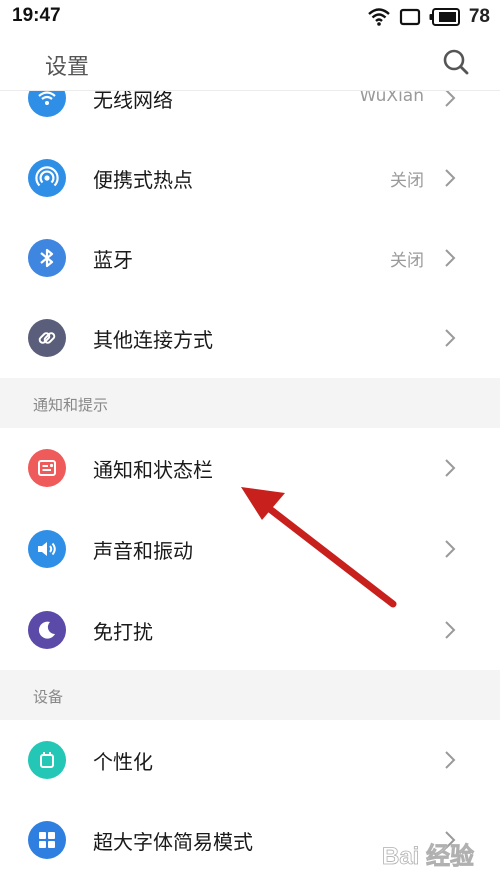 This screenshot has width=500, height=889. Describe the element at coordinates (250, 338) in the screenshot. I see `setting-row-other-connections: 其他连接方式` at that location.